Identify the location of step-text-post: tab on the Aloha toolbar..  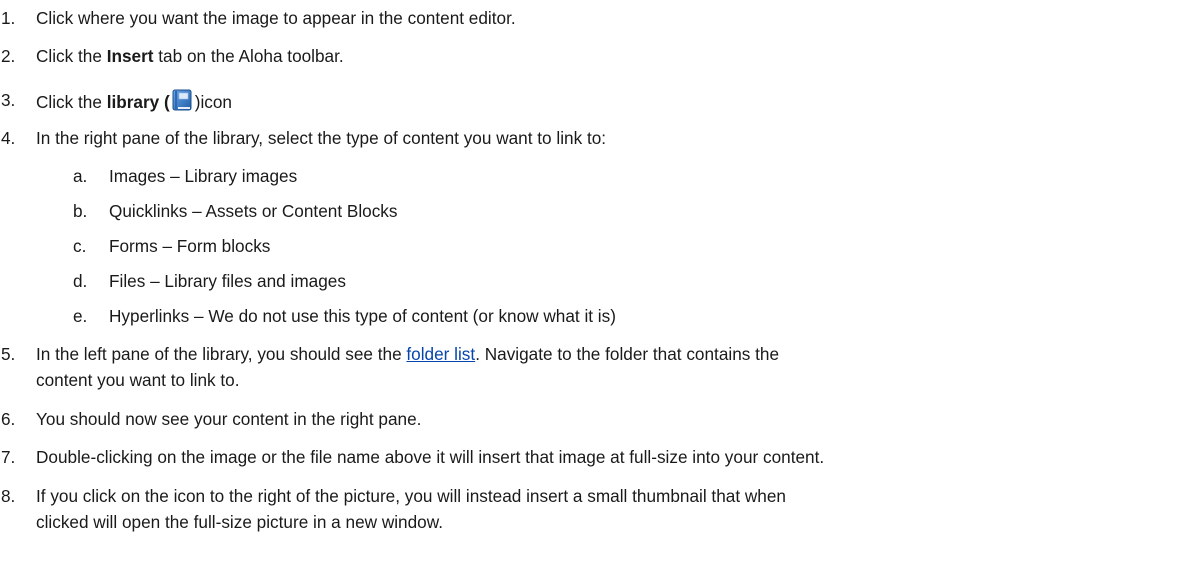
(248, 56).